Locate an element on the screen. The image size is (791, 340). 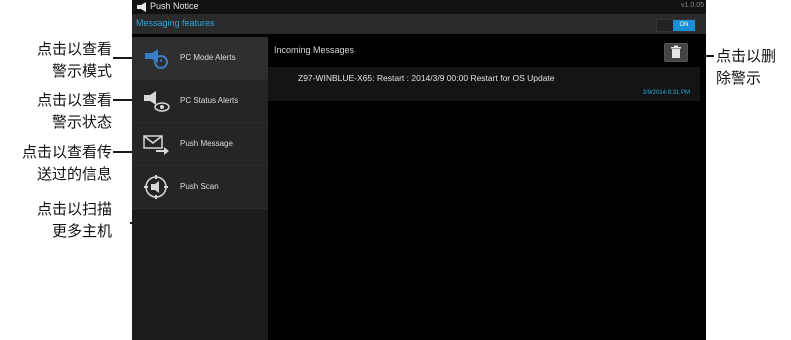
scan-target-icon is located at coordinates (156, 187).